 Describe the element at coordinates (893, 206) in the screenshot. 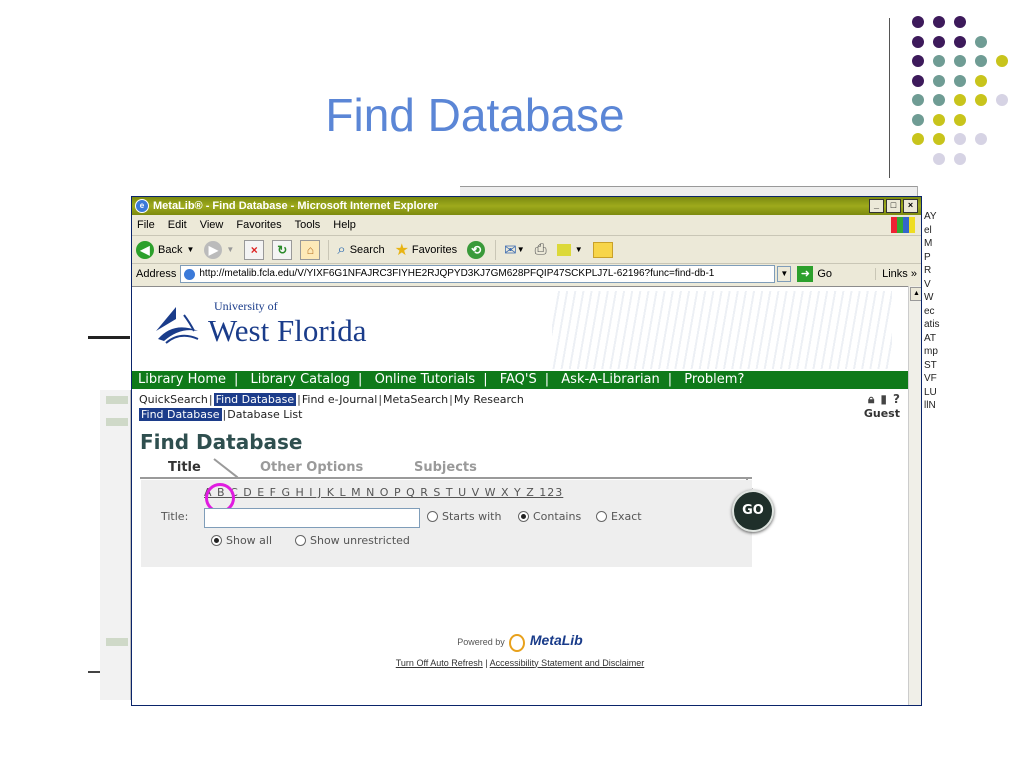

I see `maximize-button: □` at that location.